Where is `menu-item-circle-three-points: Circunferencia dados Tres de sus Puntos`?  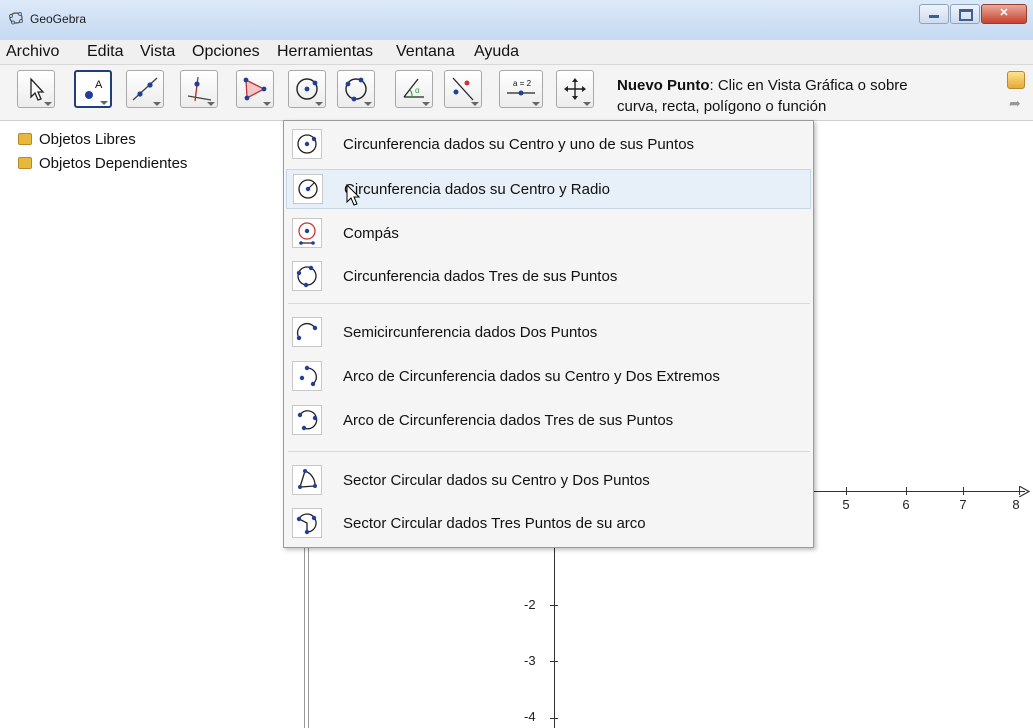 menu-item-circle-three-points: Circunferencia dados Tres de sus Puntos is located at coordinates (548, 277).